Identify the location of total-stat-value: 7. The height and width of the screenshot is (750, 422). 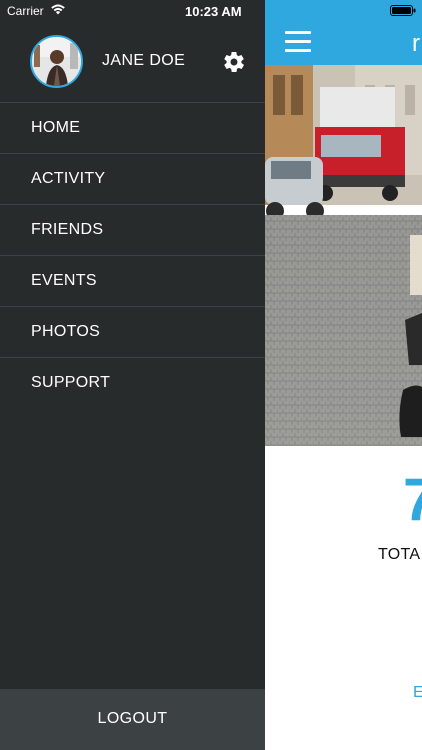
(412, 499).